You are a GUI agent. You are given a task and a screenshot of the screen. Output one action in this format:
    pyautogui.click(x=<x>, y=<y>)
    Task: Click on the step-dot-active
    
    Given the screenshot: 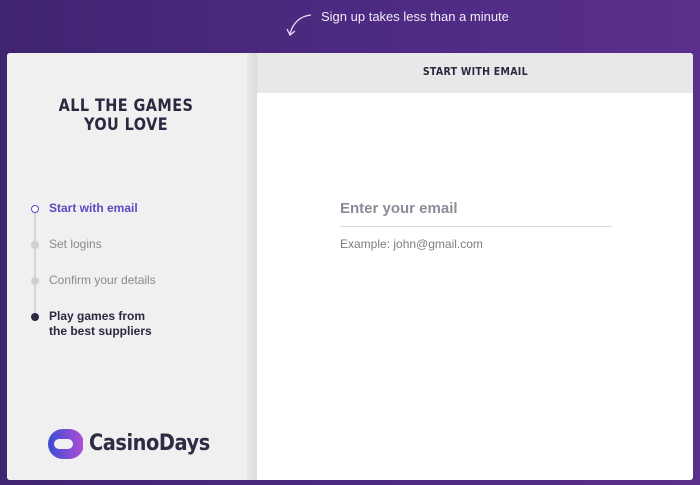 What is the action you would take?
    pyautogui.click(x=35, y=209)
    